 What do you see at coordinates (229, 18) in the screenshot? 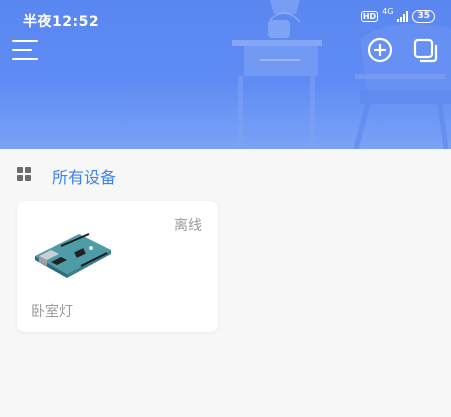
I see `status-bar: 半夜12:52 HD 4G 35` at bounding box center [229, 18].